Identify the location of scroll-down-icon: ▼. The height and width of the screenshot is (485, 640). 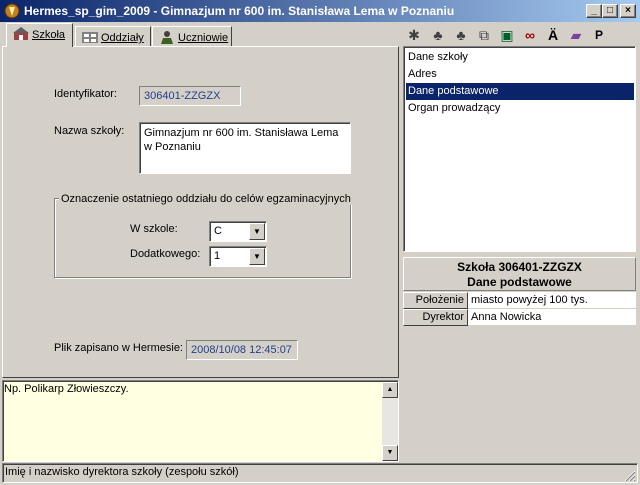
(390, 453).